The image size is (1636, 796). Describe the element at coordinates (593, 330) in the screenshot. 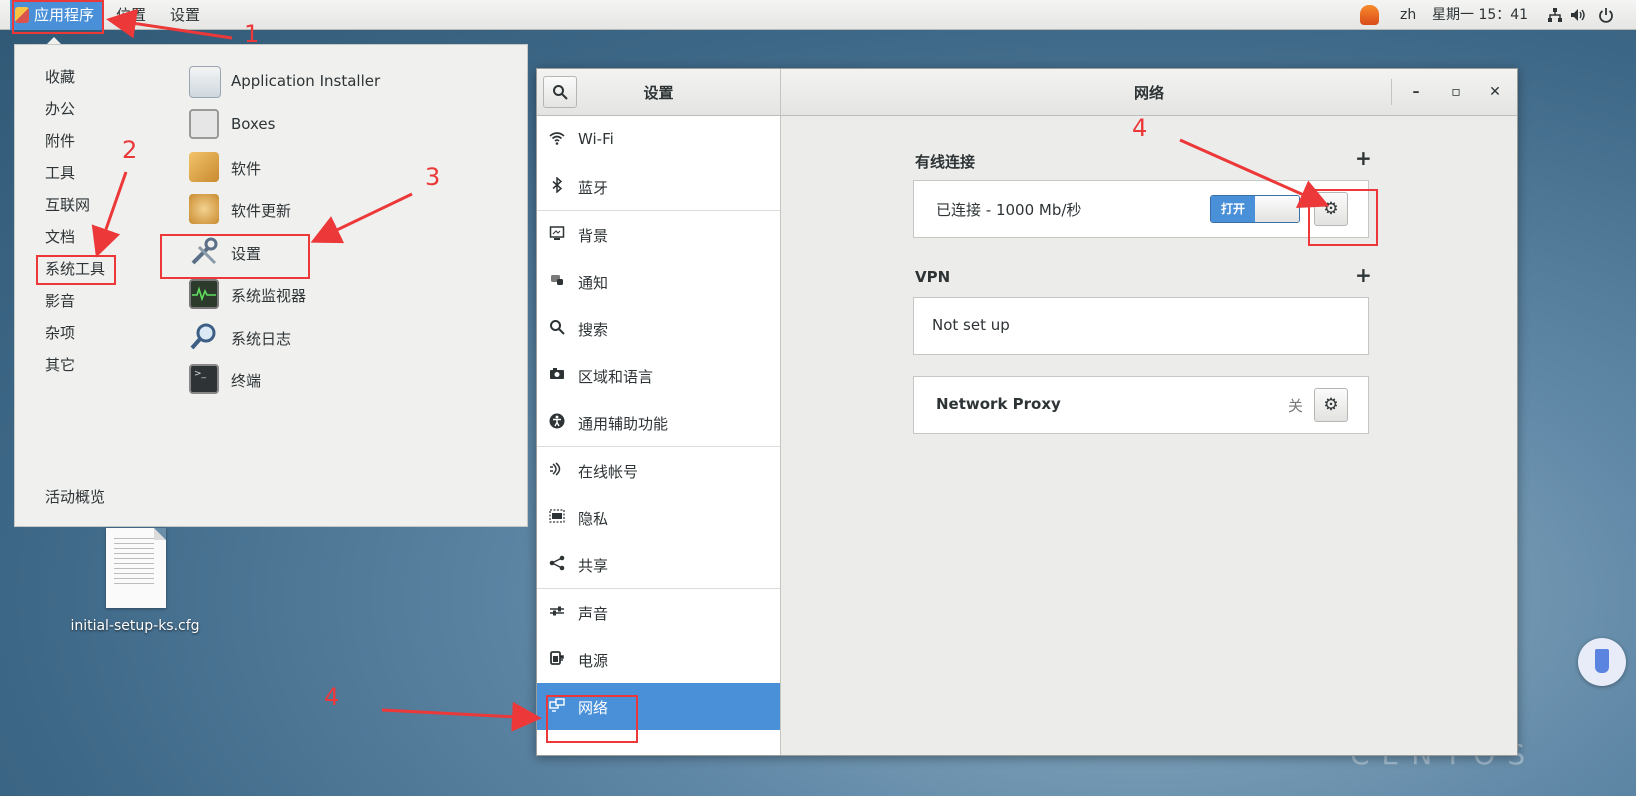

I see `sidebar-item-label: 搜索` at that location.